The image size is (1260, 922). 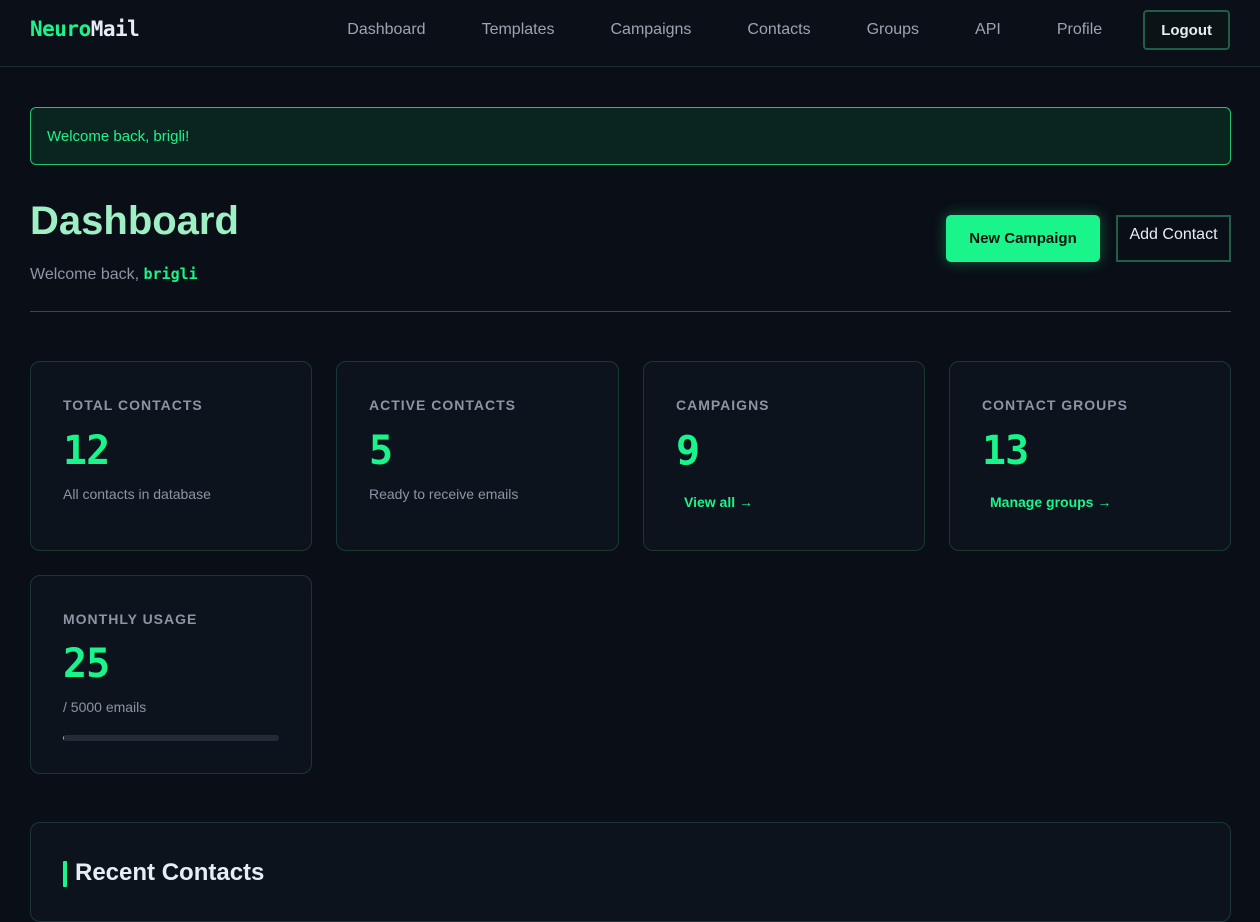 I want to click on stat-label: CONTACT GROUPS, so click(x=1055, y=405).